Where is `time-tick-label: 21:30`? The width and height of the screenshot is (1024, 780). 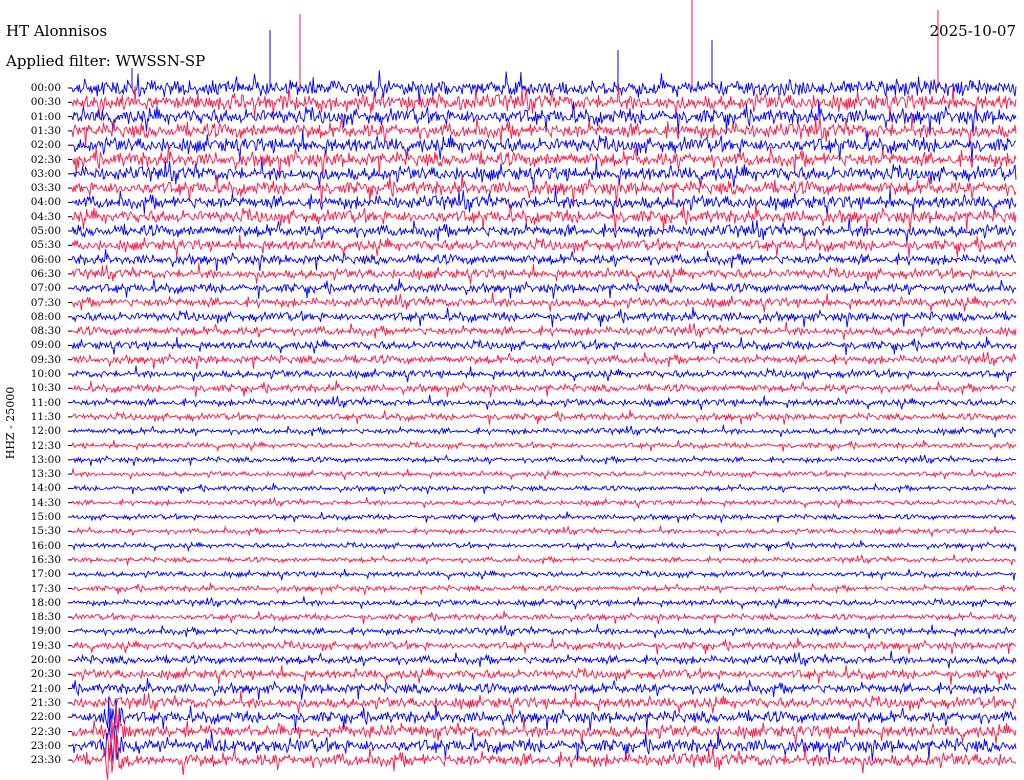
time-tick-label: 21:30 is located at coordinates (45, 702).